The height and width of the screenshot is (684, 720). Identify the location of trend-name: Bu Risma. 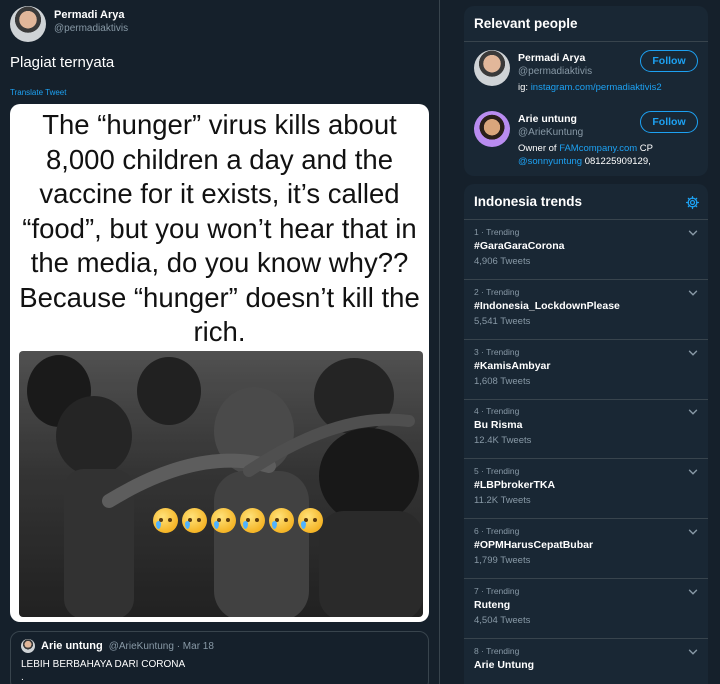
(586, 425).